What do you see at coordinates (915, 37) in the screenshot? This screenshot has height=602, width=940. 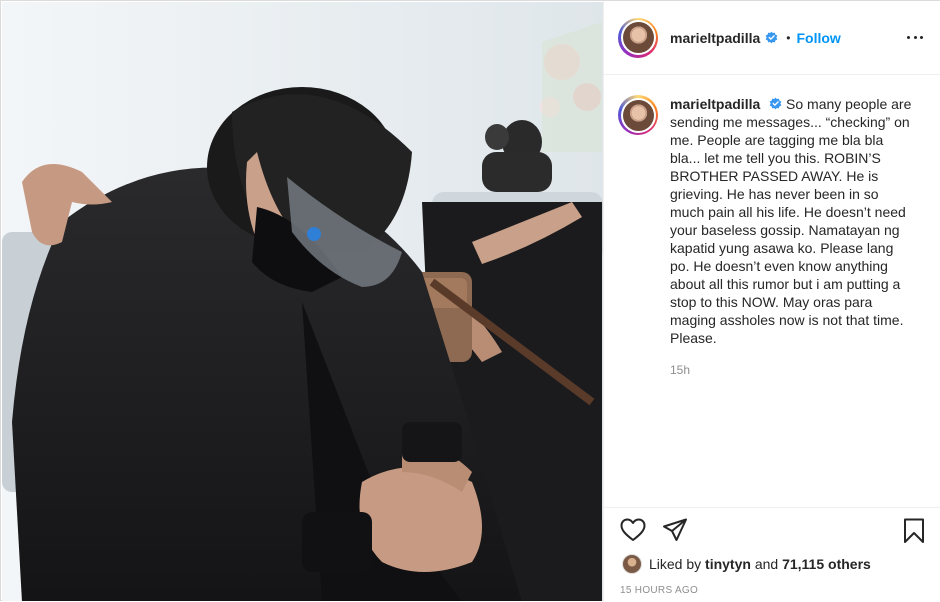 I see `more-options-icon` at bounding box center [915, 37].